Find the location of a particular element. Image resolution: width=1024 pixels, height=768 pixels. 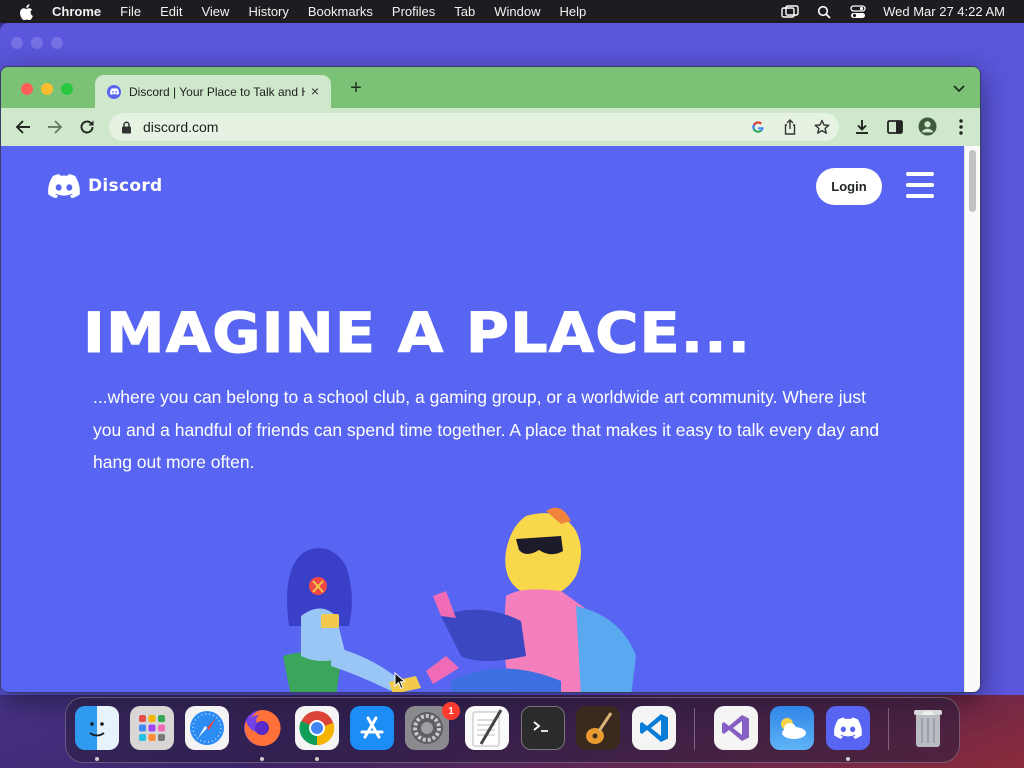

trash-icon is located at coordinates (928, 728).